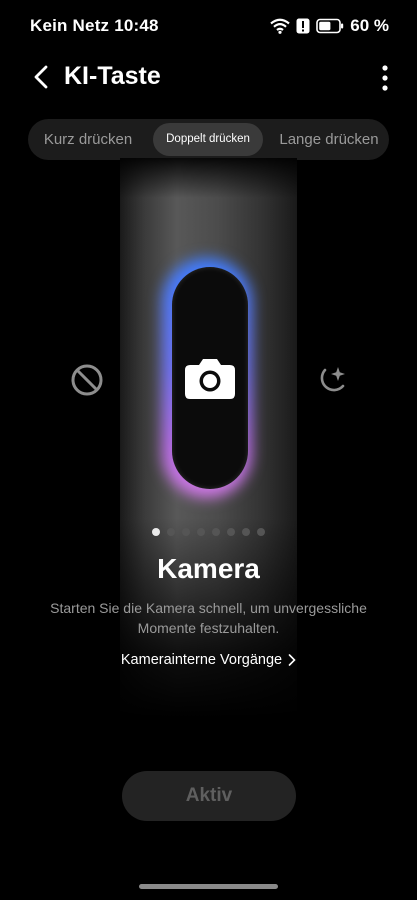  Describe the element at coordinates (156, 532) in the screenshot. I see `page-dot-active` at that location.